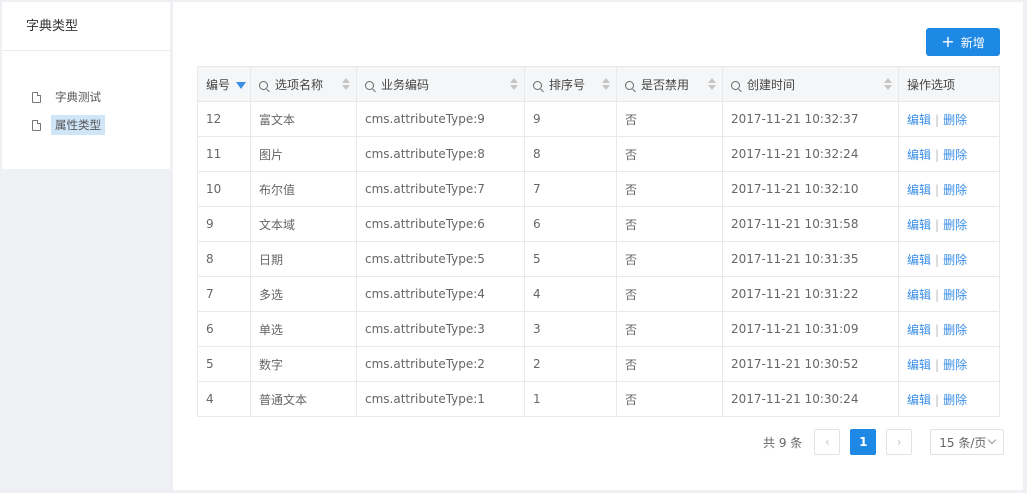  Describe the element at coordinates (570, 329) in the screenshot. I see `cell-order: 3` at that location.